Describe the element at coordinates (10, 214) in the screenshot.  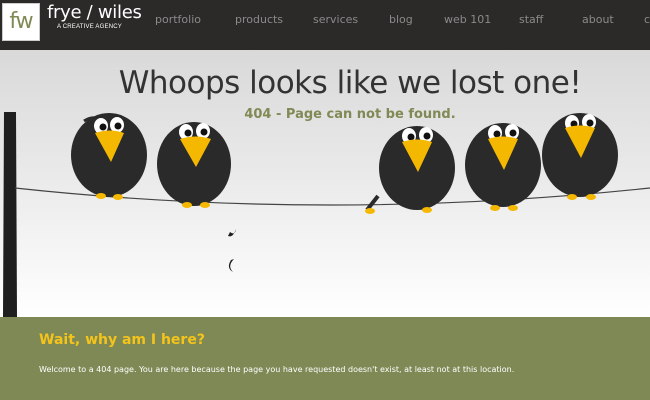
I see `utility-pole` at that location.